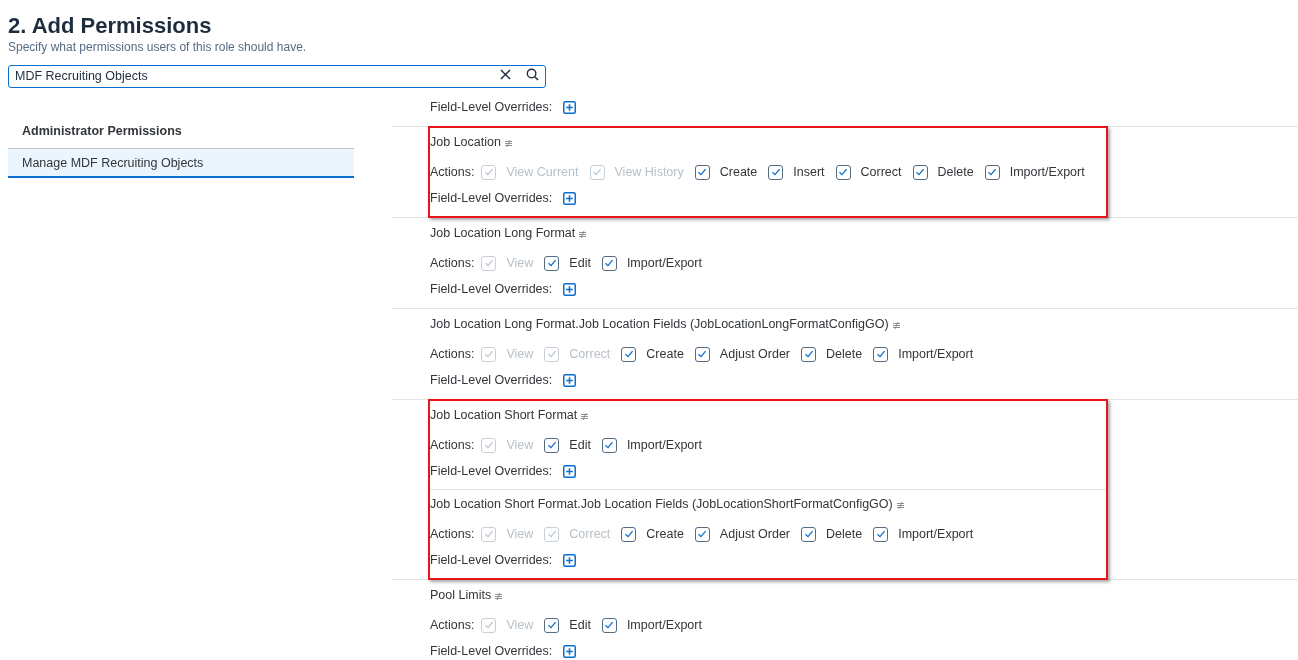  Describe the element at coordinates (809, 172) in the screenshot. I see `action-label: Insert` at that location.